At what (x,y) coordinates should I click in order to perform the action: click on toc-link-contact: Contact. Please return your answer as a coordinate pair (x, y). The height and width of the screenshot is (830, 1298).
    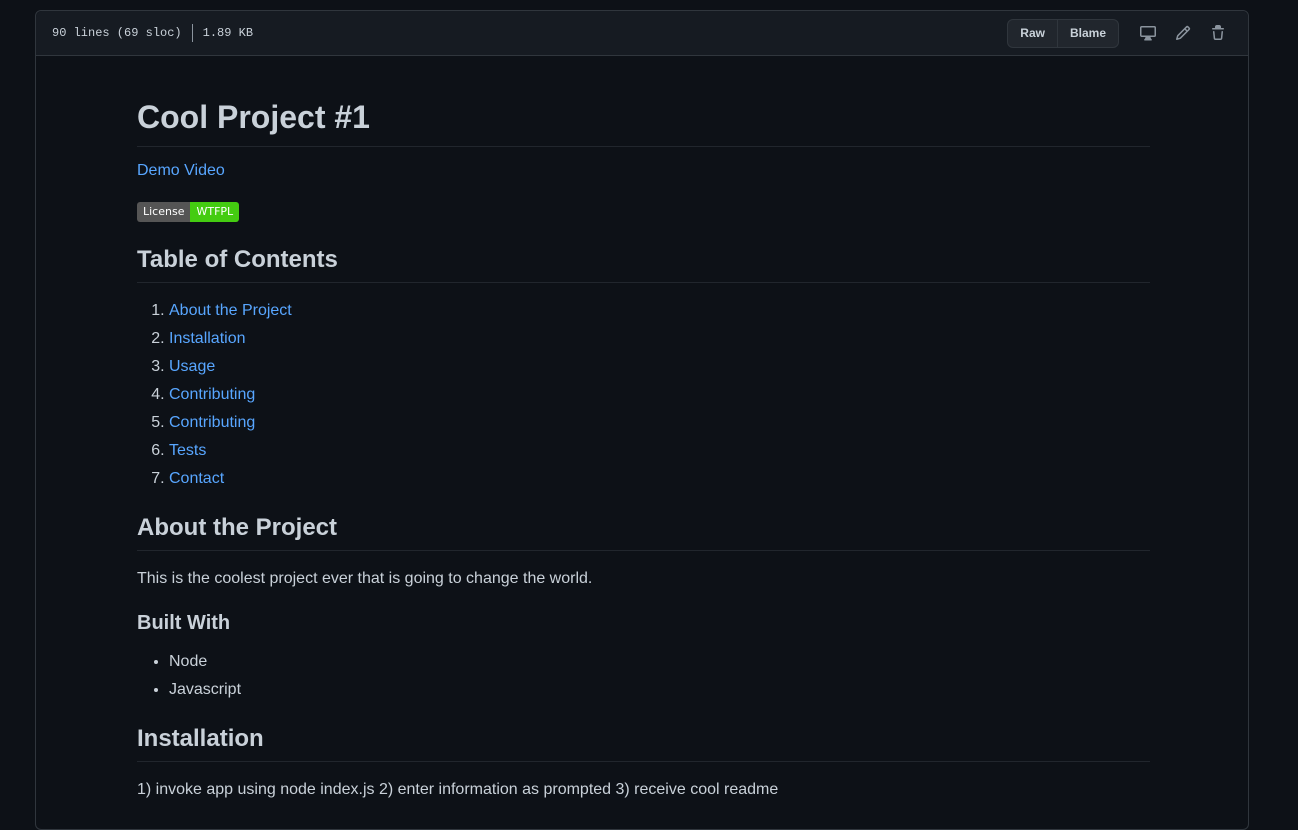
    Looking at the image, I should click on (196, 478).